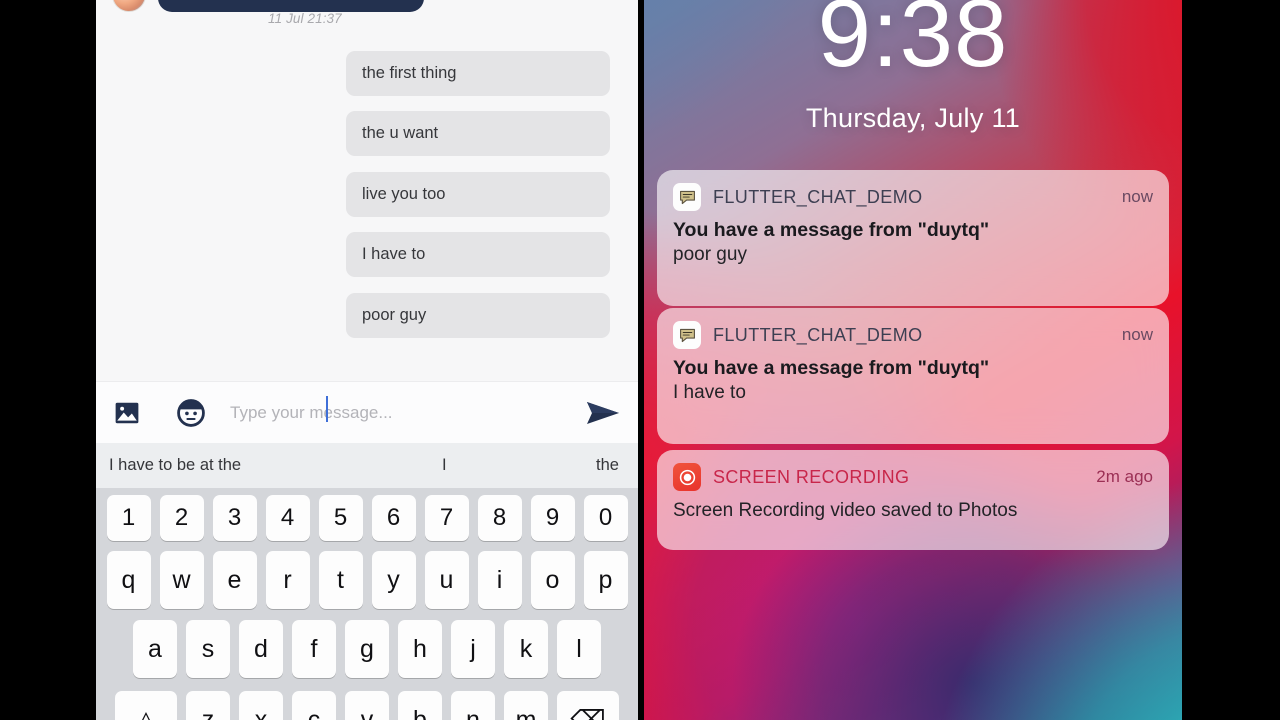 The height and width of the screenshot is (720, 1280). Describe the element at coordinates (287, 580) in the screenshot. I see `key: r` at that location.